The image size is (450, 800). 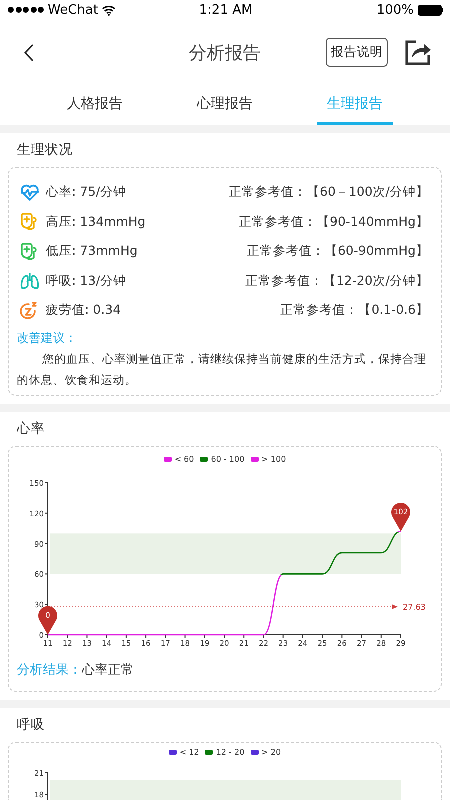 What do you see at coordinates (46, 786) in the screenshot?
I see `y-axis` at bounding box center [46, 786].